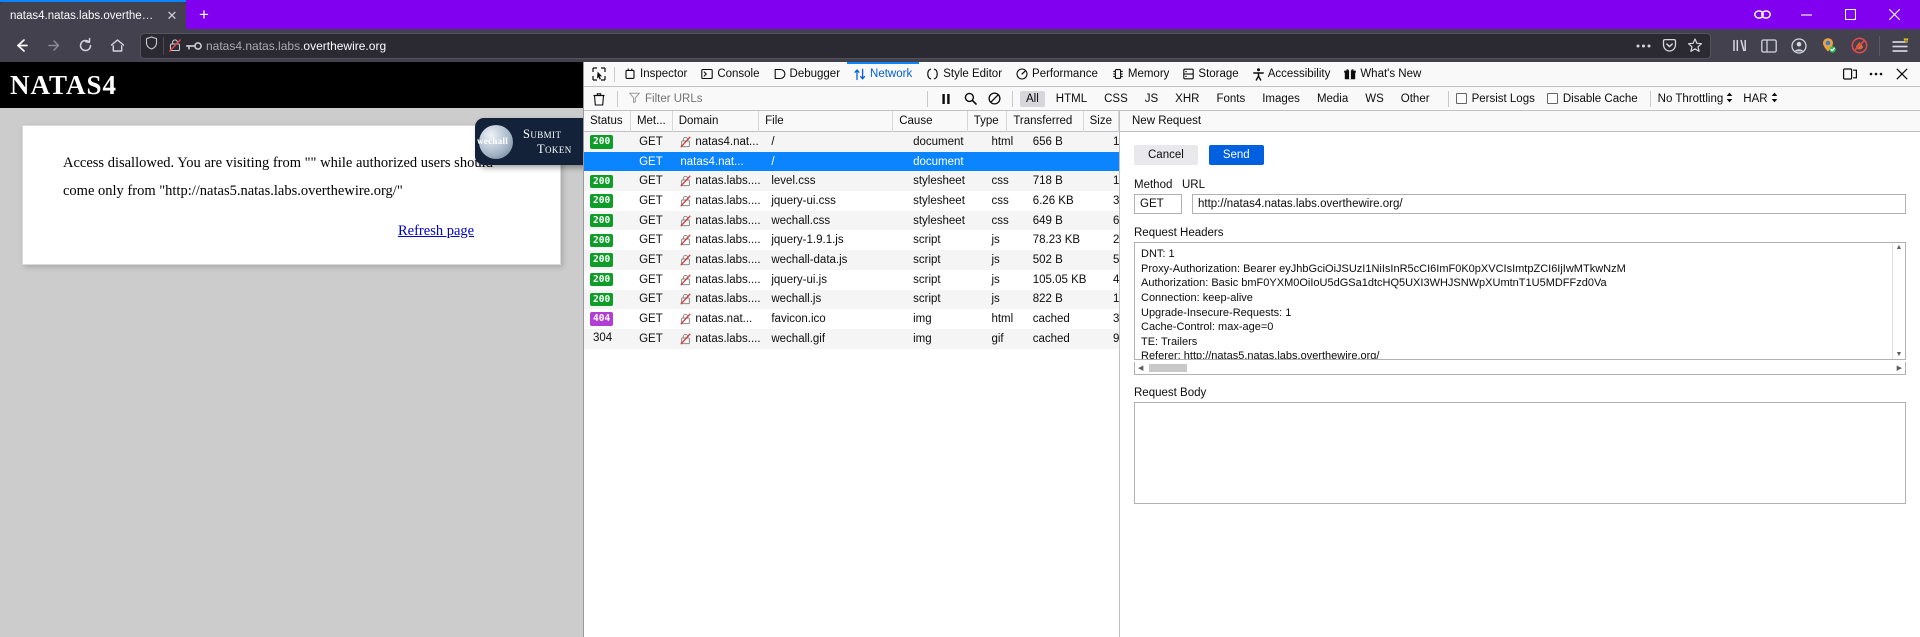 The image size is (1920, 637). What do you see at coordinates (607, 121) in the screenshot?
I see `column-header-status: Status` at bounding box center [607, 121].